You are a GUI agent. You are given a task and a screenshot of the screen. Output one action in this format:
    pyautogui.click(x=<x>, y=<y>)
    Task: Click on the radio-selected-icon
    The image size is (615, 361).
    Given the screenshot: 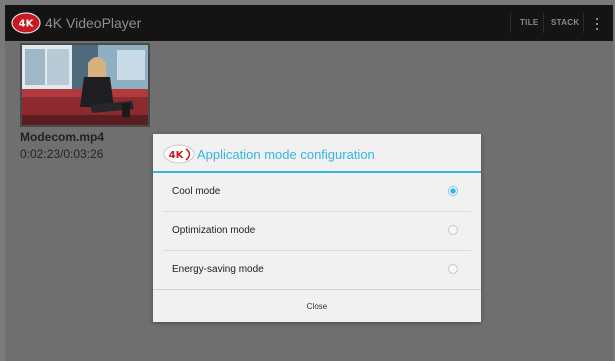 What is the action you would take?
    pyautogui.click(x=453, y=191)
    